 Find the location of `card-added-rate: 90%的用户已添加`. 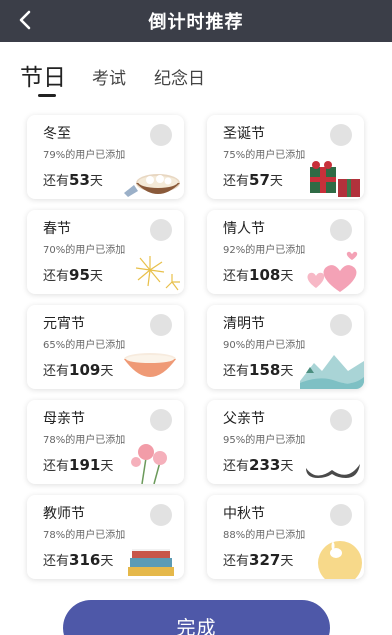

card-added-rate: 90%的用户已添加 is located at coordinates (264, 345).